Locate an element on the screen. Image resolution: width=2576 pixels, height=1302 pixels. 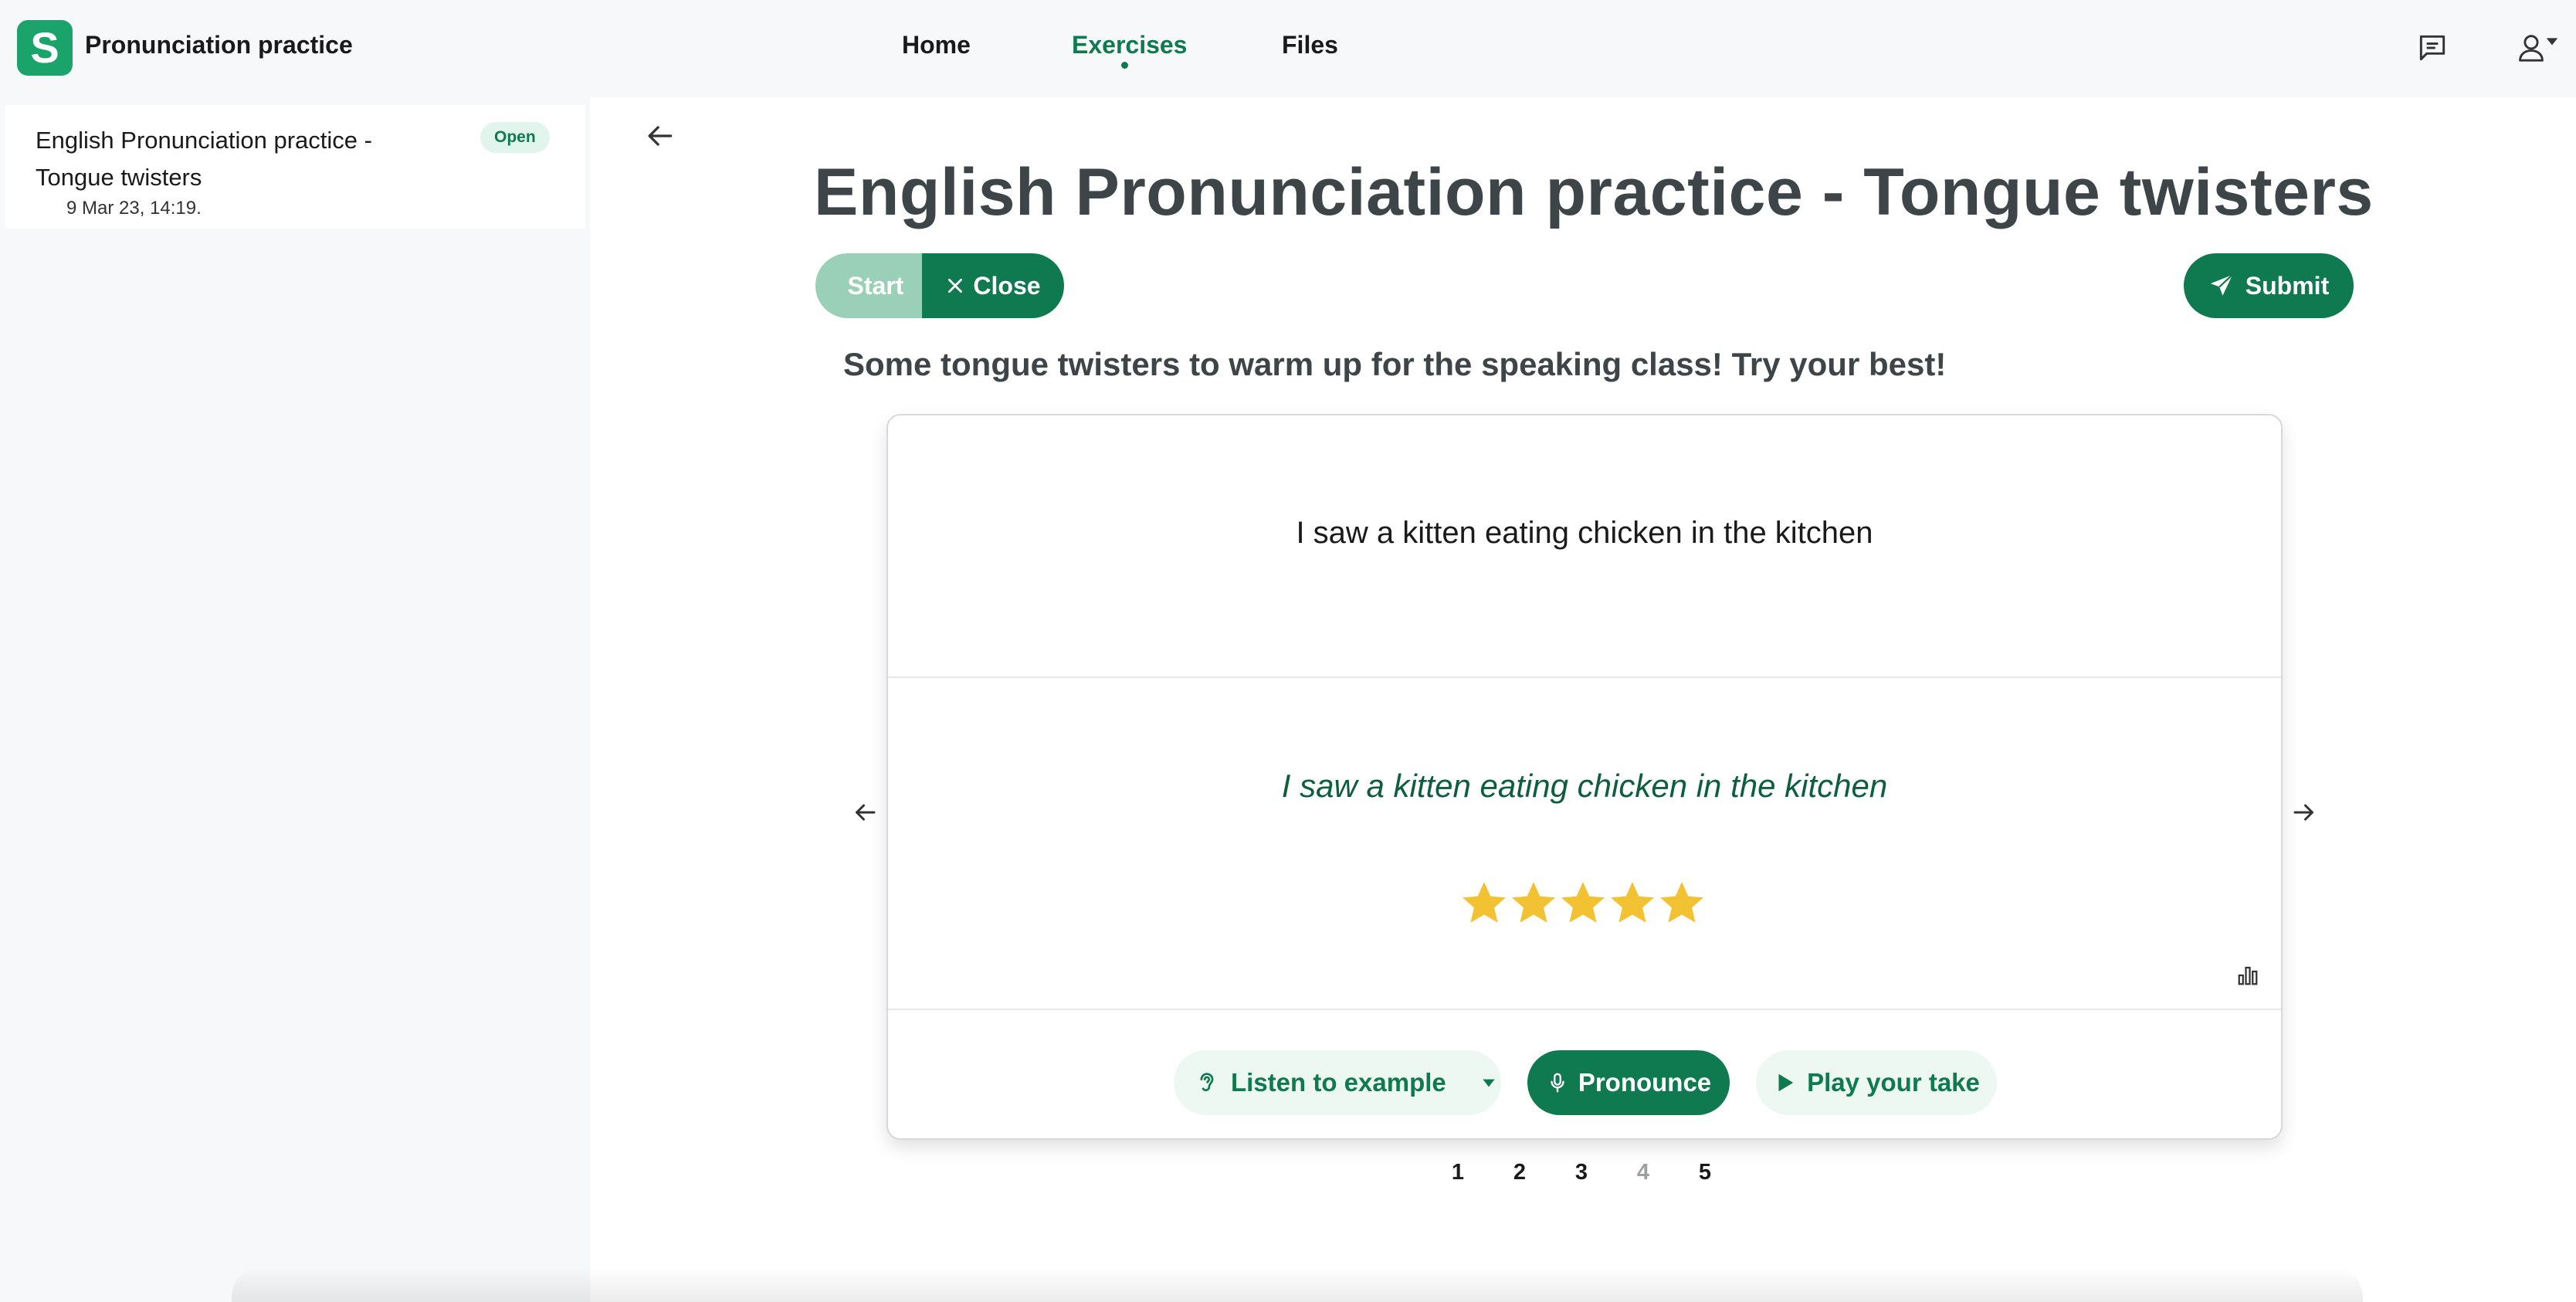
user-menu-icon is located at coordinates (2538, 48).